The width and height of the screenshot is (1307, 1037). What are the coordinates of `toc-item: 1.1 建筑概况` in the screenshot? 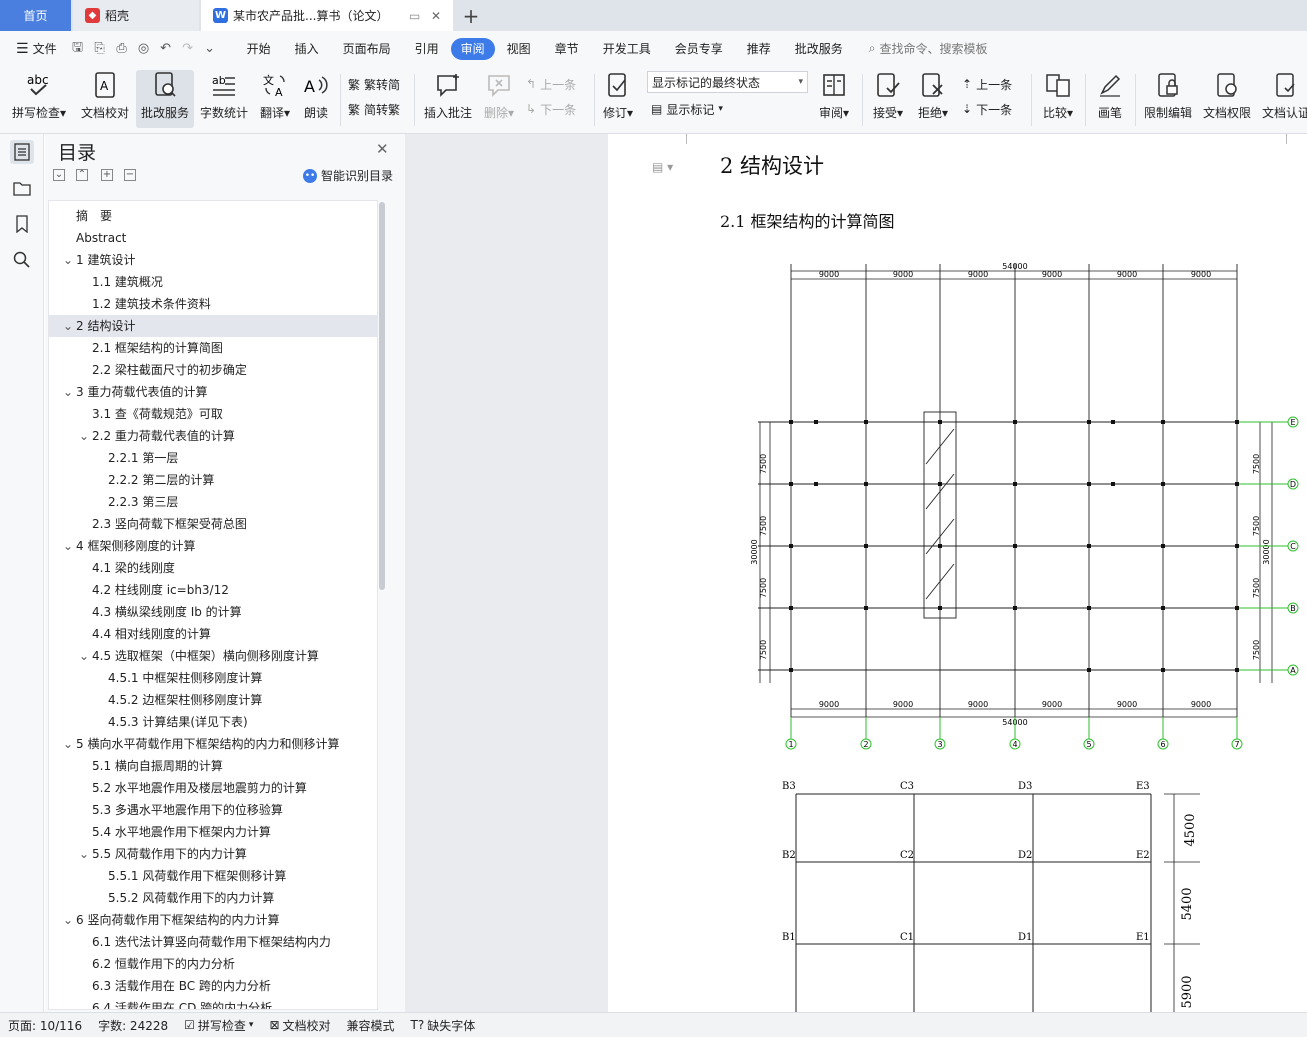 It's located at (213, 282).